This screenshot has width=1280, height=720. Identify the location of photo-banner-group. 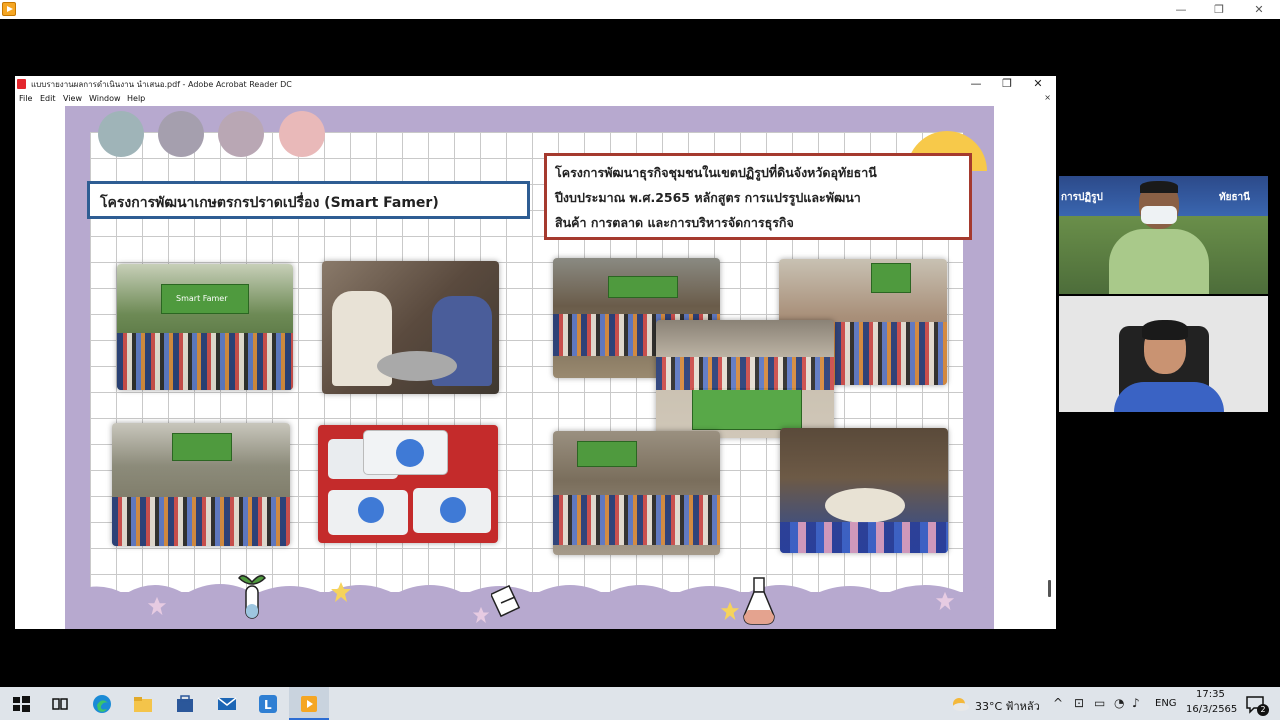
(745, 379).